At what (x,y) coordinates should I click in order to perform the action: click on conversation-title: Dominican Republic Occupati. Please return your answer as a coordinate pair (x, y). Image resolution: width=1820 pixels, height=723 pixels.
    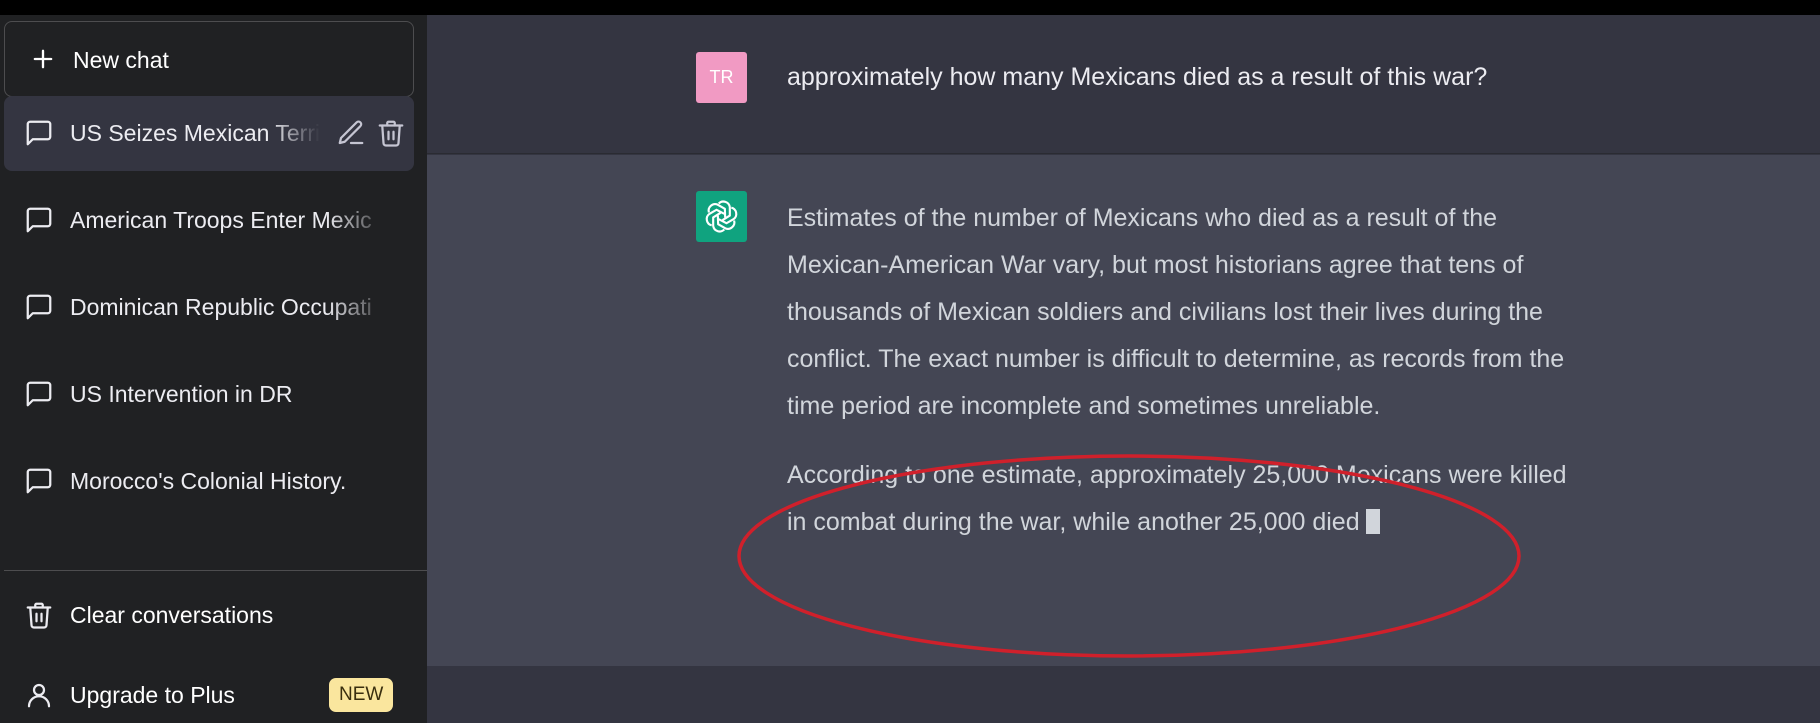
    Looking at the image, I should click on (221, 307).